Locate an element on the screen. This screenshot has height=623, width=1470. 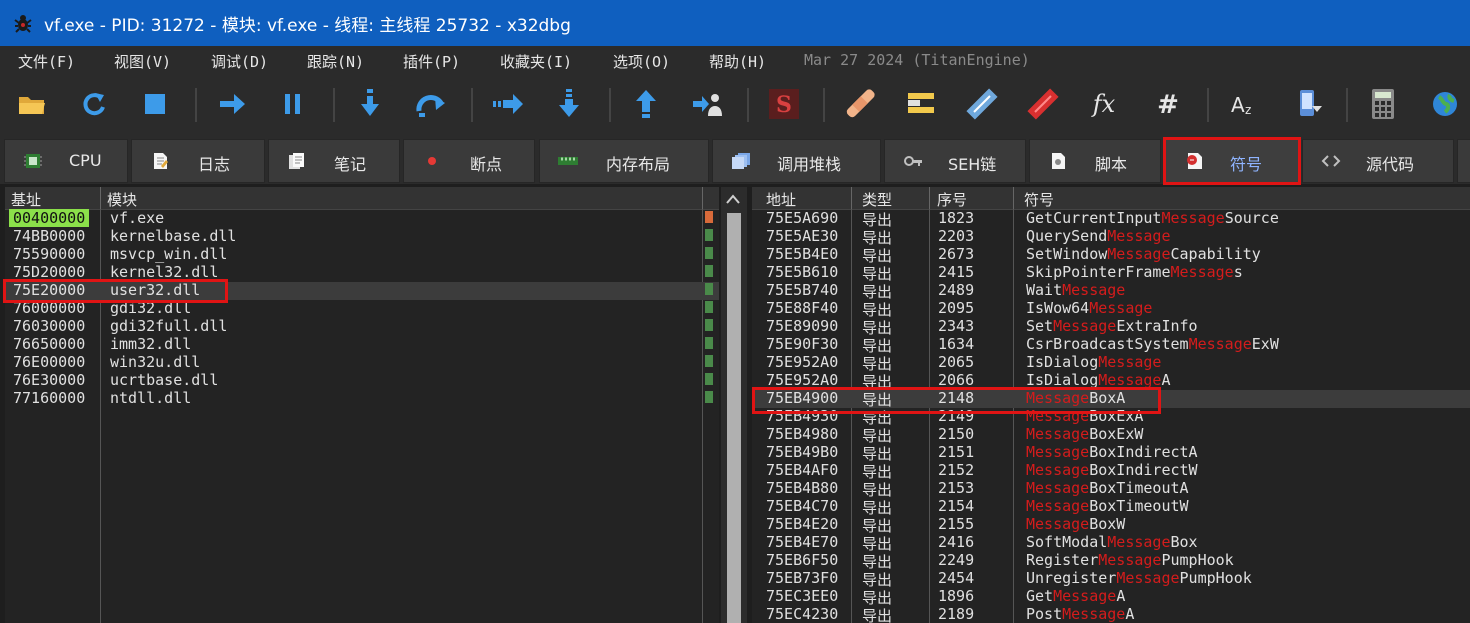
tab-memory-map: 内存布局 is located at coordinates (624, 161).